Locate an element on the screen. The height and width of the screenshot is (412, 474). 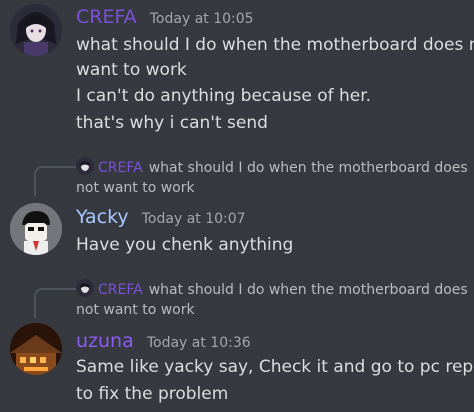
message-text: to fix the problem is located at coordinates (152, 394).